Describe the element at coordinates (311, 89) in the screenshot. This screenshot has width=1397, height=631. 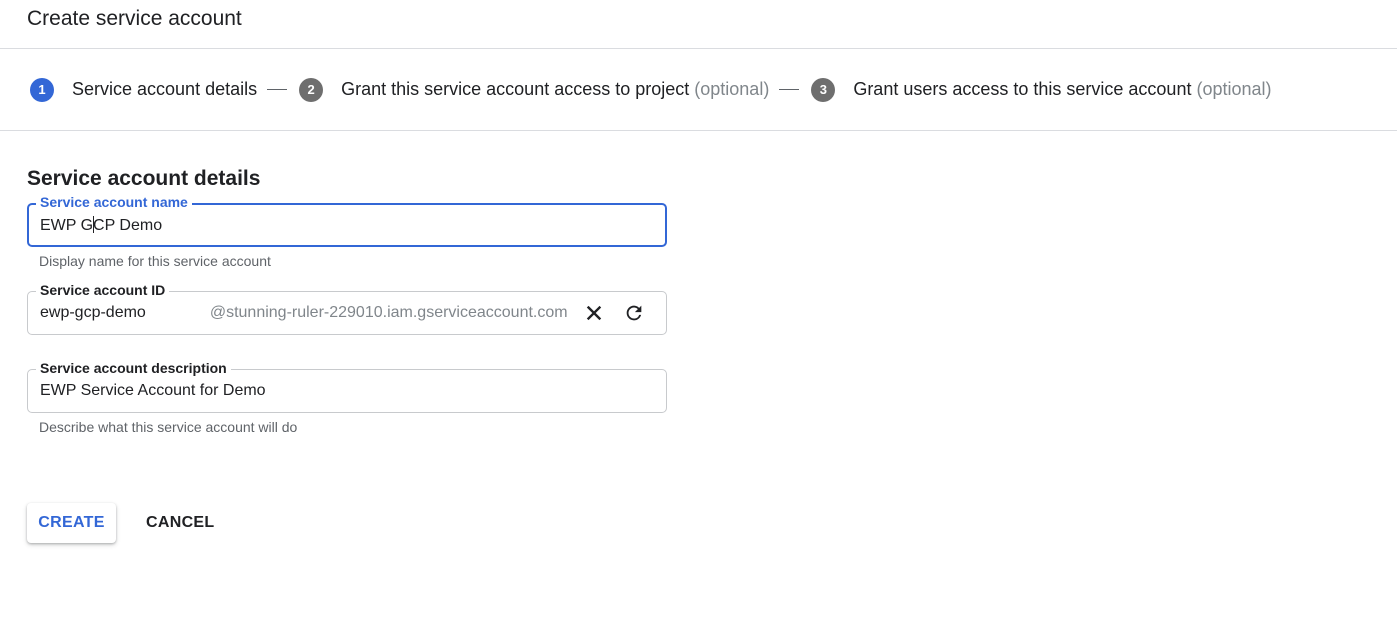
I see `step-number-2: 2` at that location.